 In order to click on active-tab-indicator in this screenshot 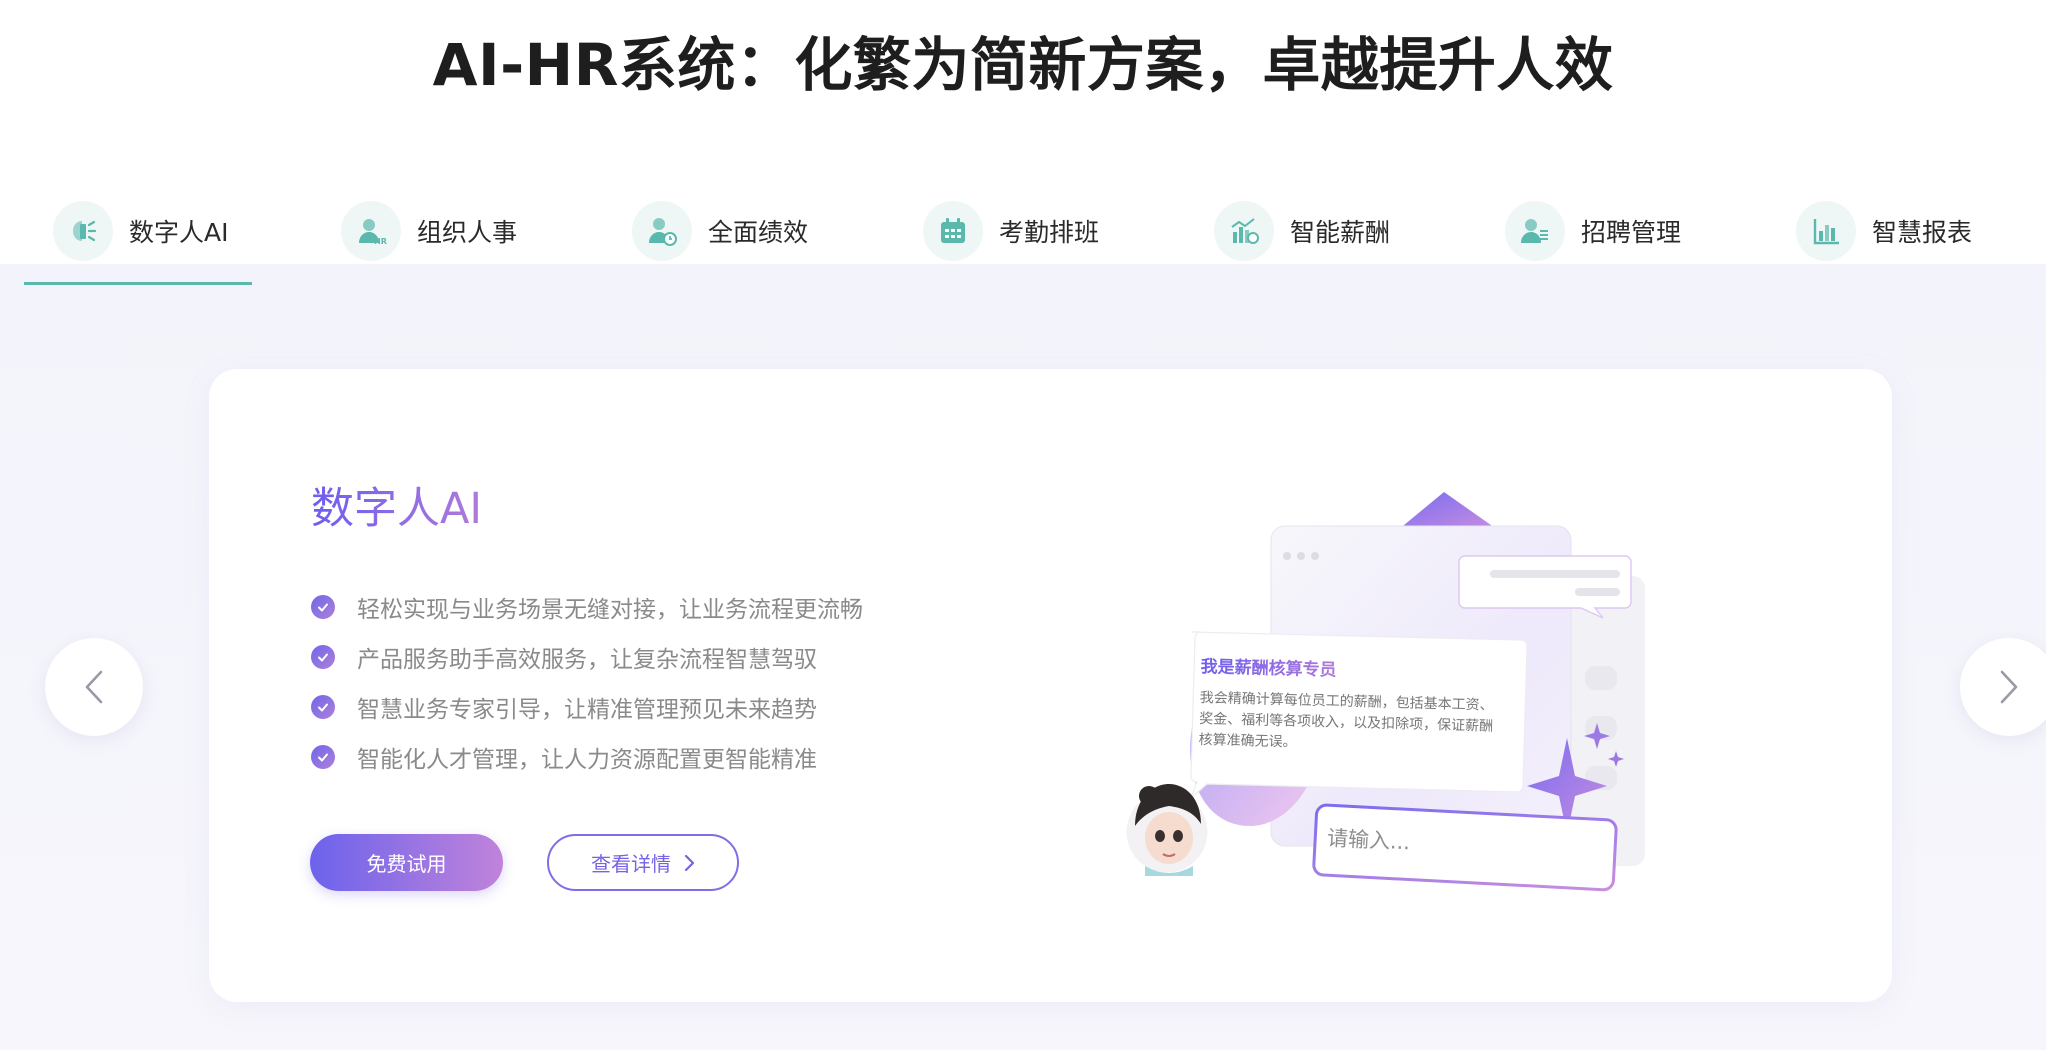, I will do `click(138, 283)`.